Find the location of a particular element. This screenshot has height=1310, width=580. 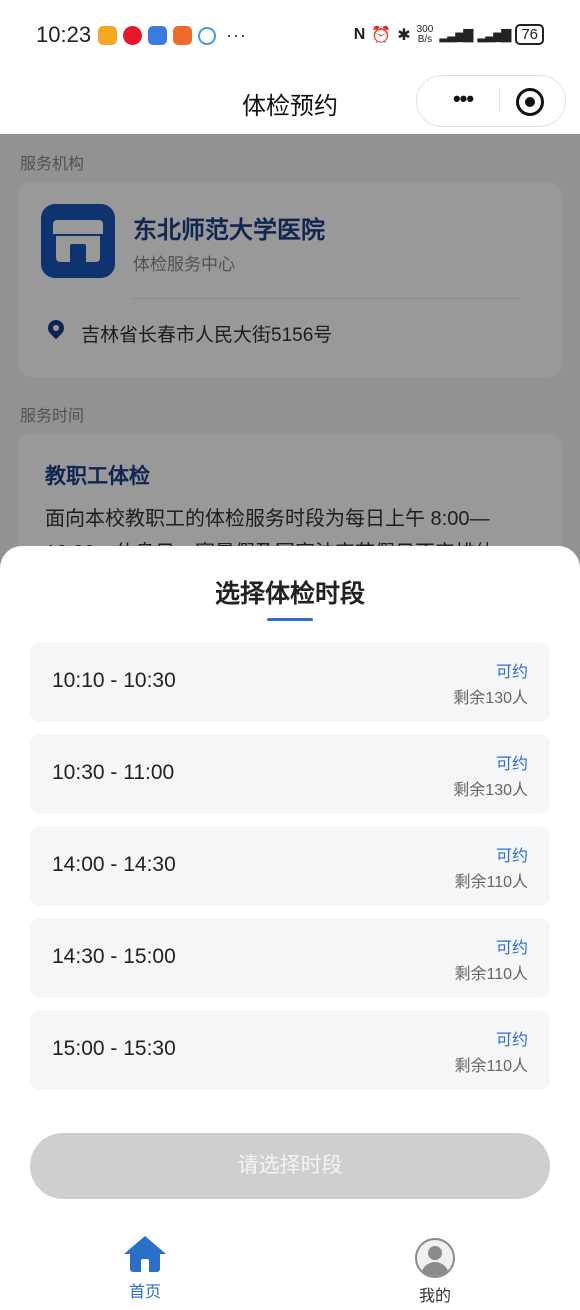

slot-time: 15:00 - 15:30 is located at coordinates (114, 1048).